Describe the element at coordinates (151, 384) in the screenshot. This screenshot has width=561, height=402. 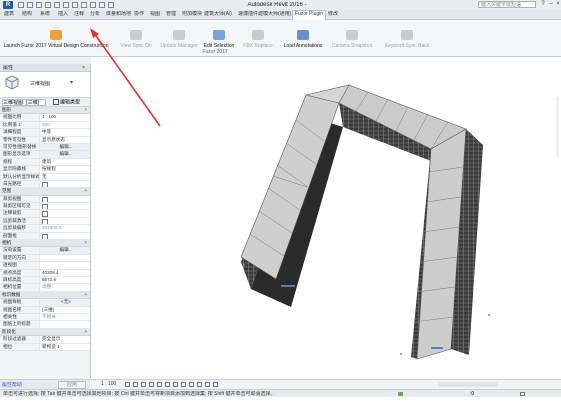
I see `shadows-icon` at that location.